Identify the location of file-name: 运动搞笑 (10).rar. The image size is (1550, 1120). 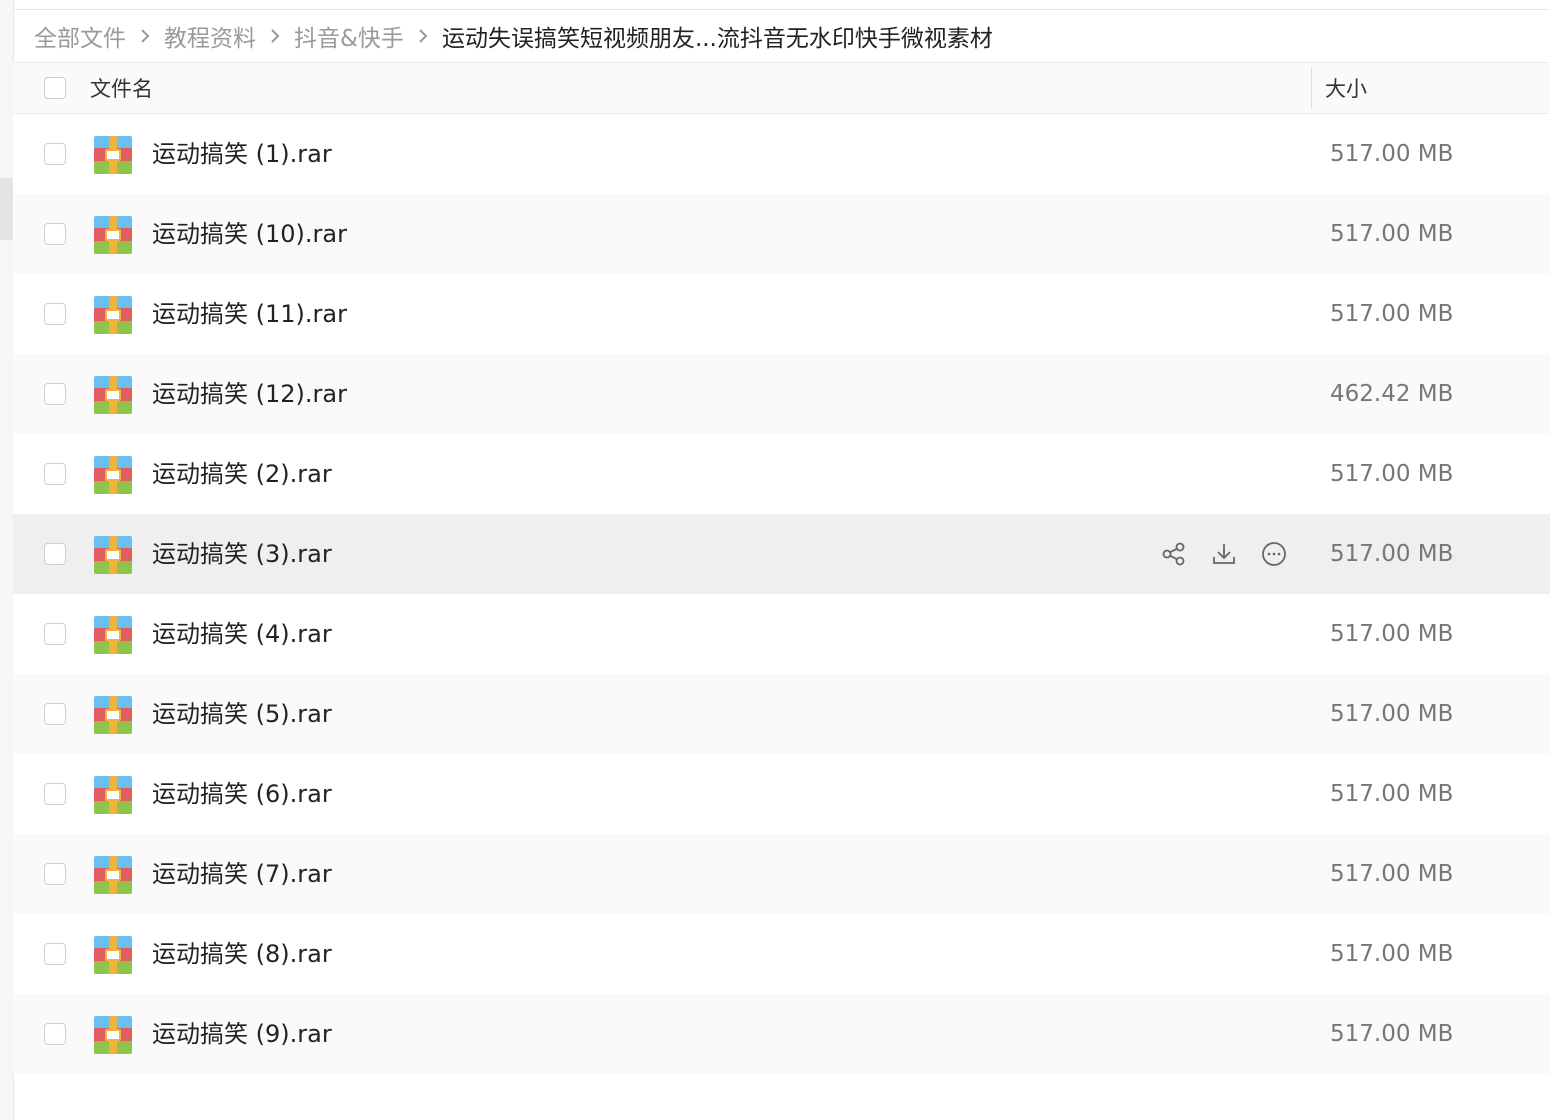
(249, 234).